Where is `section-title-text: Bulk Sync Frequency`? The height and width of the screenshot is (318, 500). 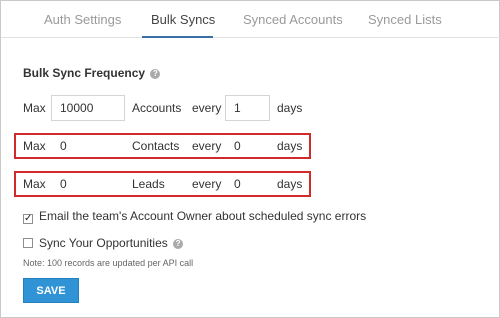 section-title-text: Bulk Sync Frequency is located at coordinates (84, 73).